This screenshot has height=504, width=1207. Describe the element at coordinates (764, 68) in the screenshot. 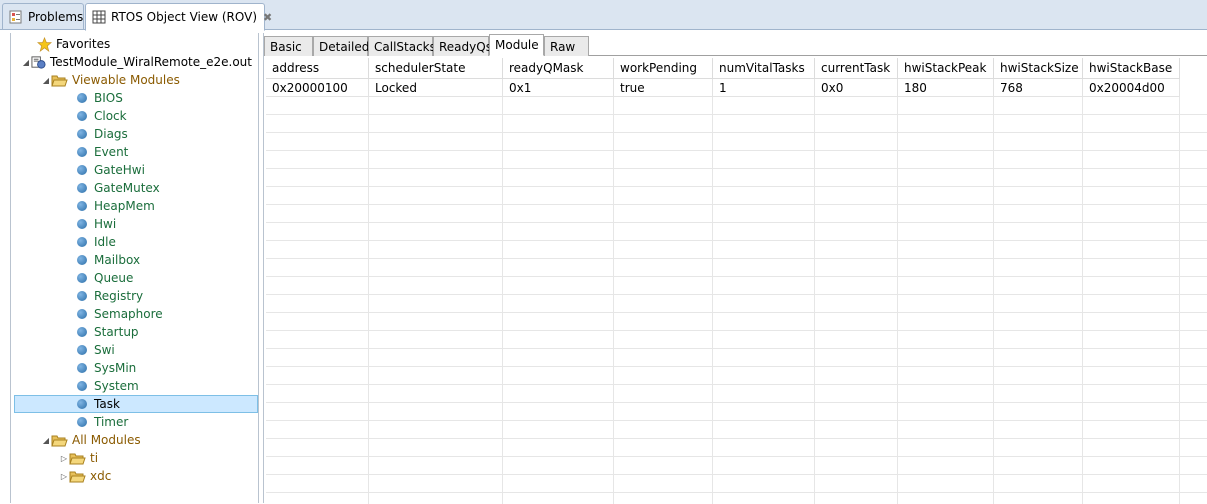

I see `column-header-numvitaltasks: numVitalTasks` at that location.